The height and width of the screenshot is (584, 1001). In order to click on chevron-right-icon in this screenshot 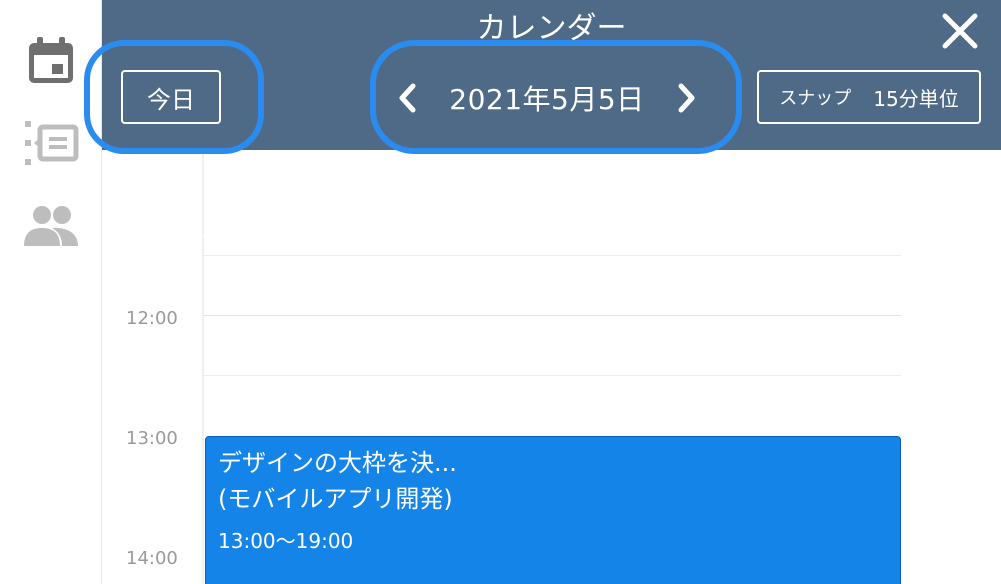, I will do `click(686, 98)`.